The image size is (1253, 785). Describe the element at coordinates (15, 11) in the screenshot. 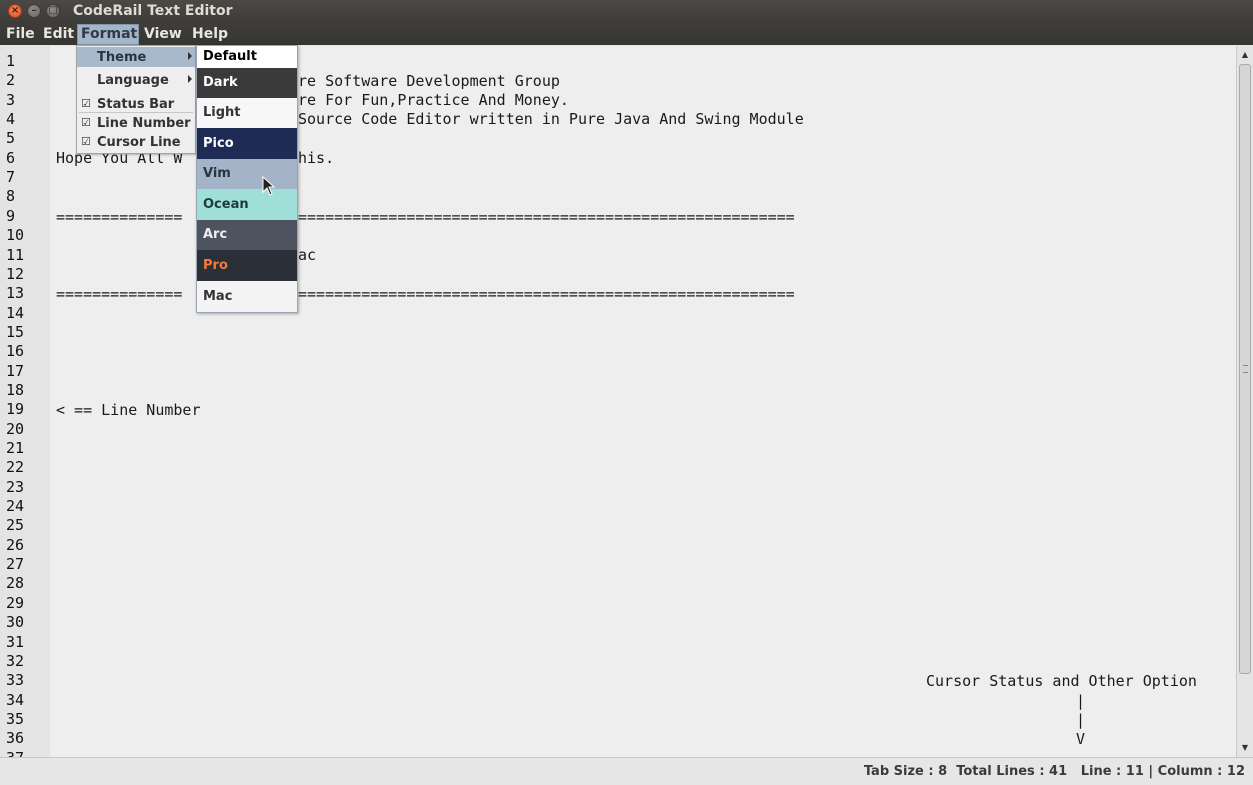

I see `close-icon: ×` at that location.